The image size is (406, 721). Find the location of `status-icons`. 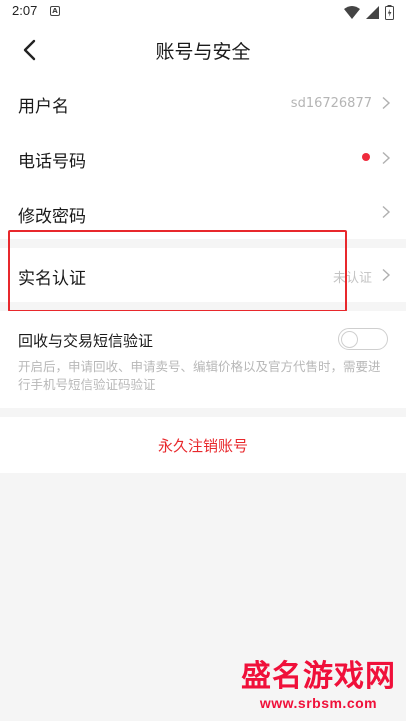

status-icons is located at coordinates (369, 12).